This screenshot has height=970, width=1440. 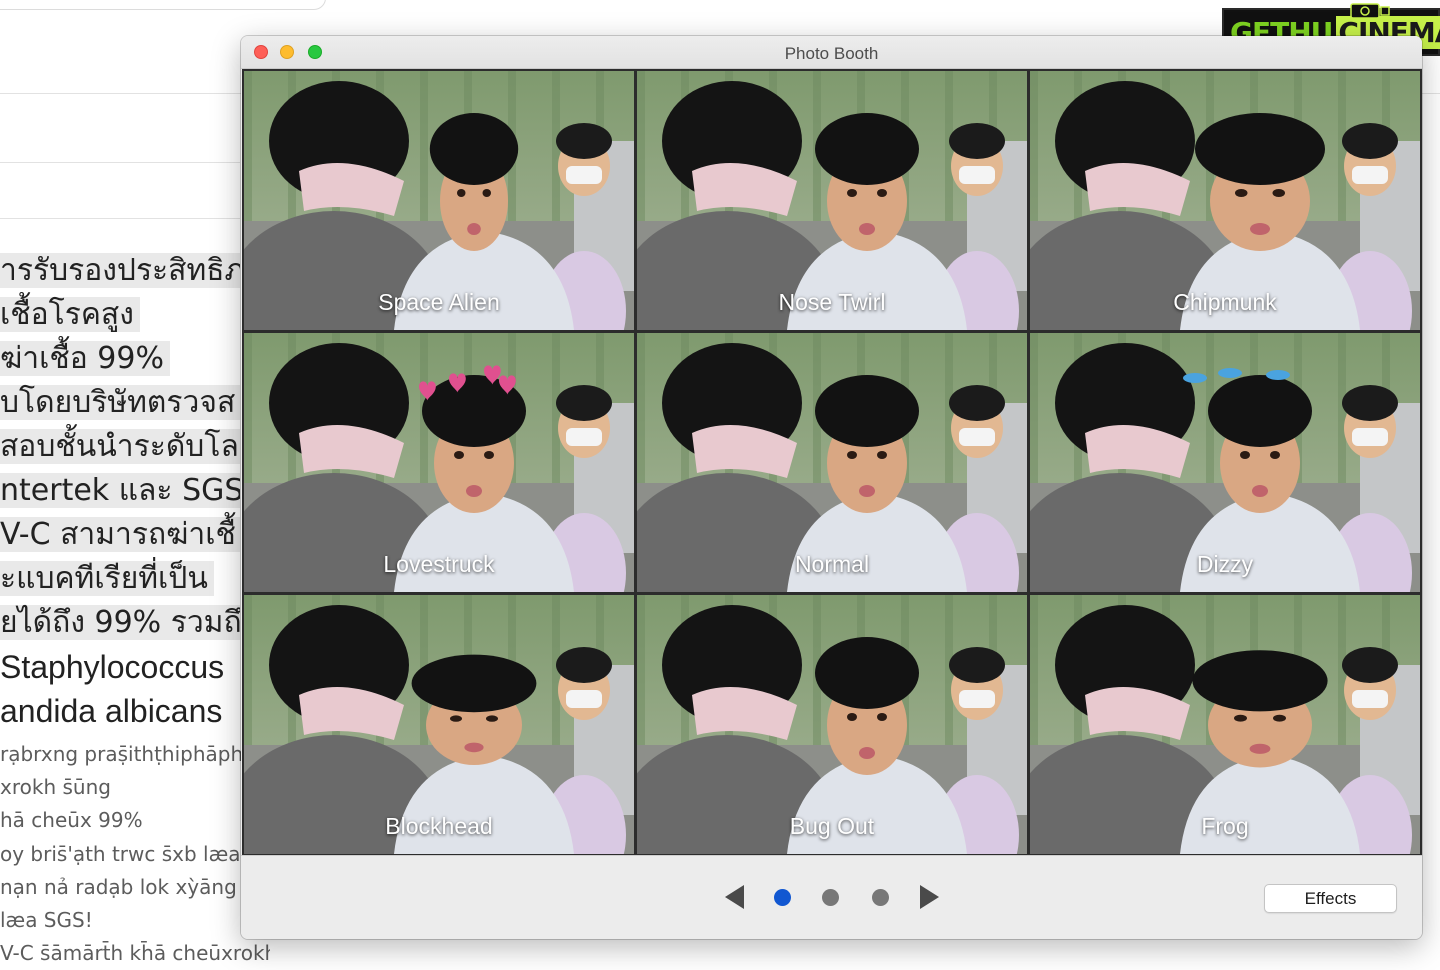 What do you see at coordinates (439, 826) in the screenshot?
I see `effect-label: Blockhead` at bounding box center [439, 826].